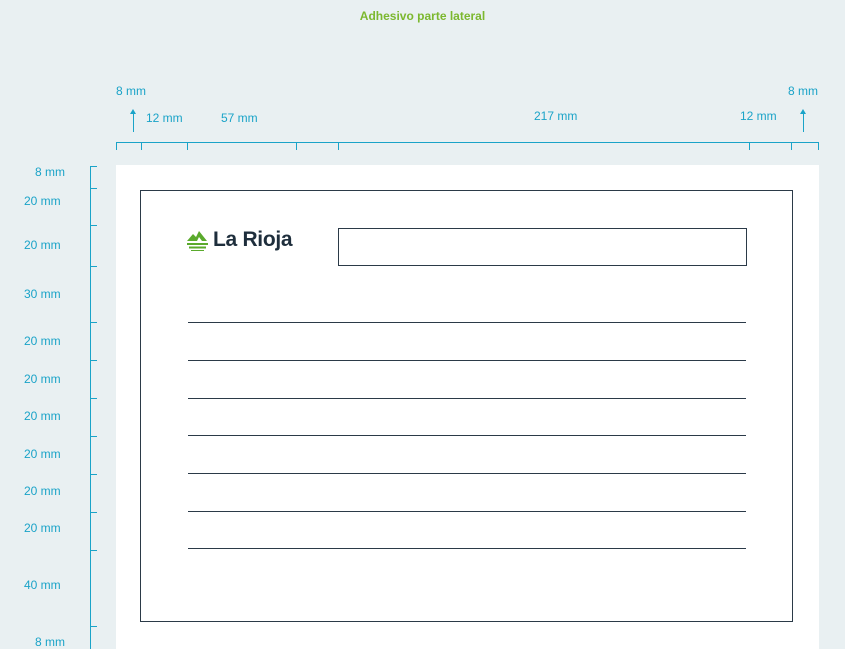  Describe the element at coordinates (758, 116) in the screenshot. I see `dim-inner-right-label: 12 mm` at that location.